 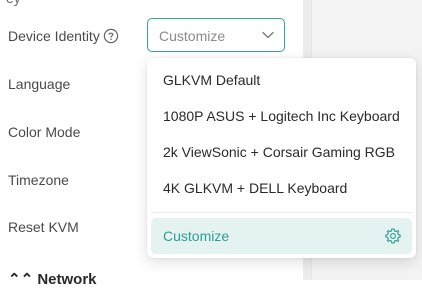 What do you see at coordinates (21, 3) in the screenshot?
I see `section-heading-partial: ey` at bounding box center [21, 3].